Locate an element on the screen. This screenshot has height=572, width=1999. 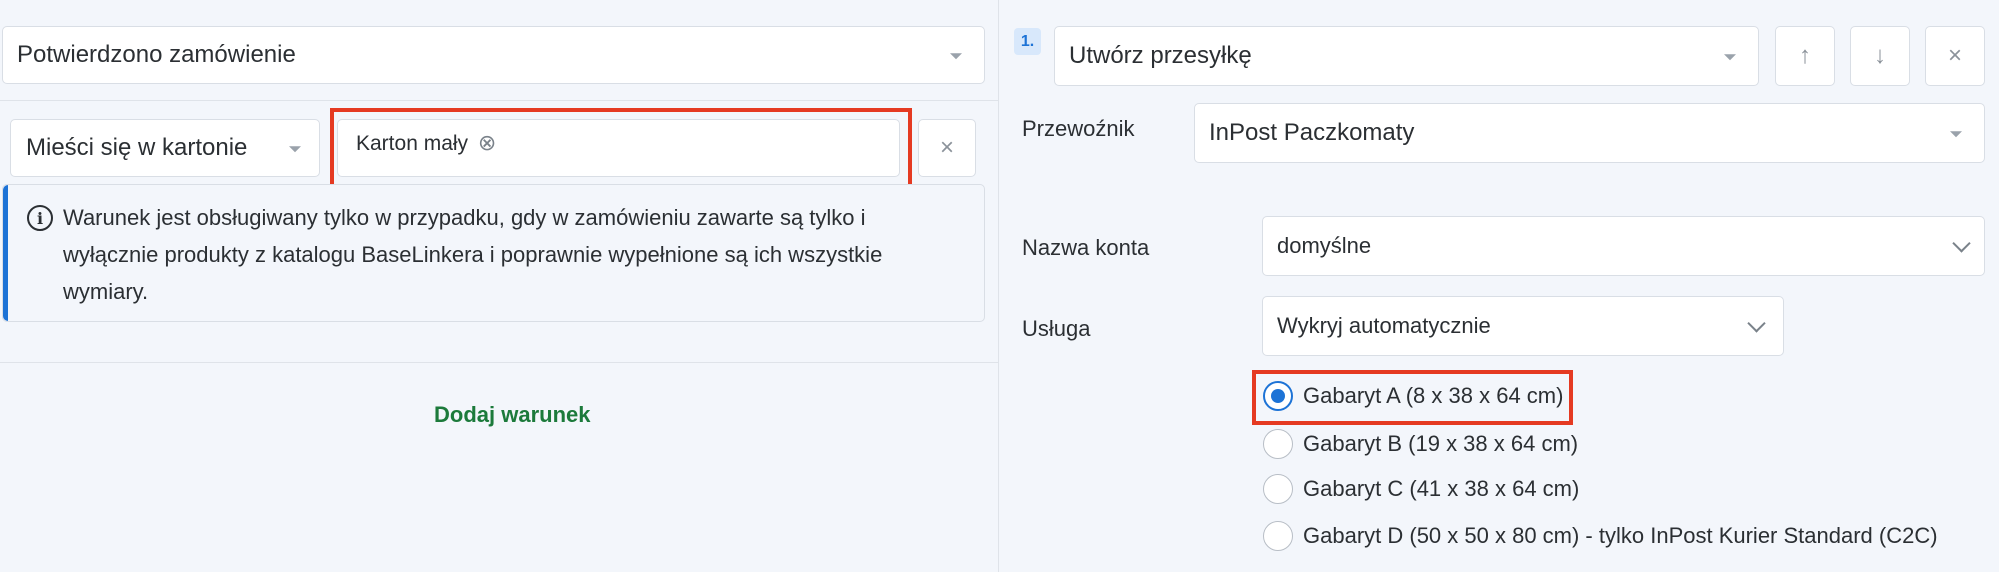
condition-type-select: Mieści się w kartonie is located at coordinates (165, 148).